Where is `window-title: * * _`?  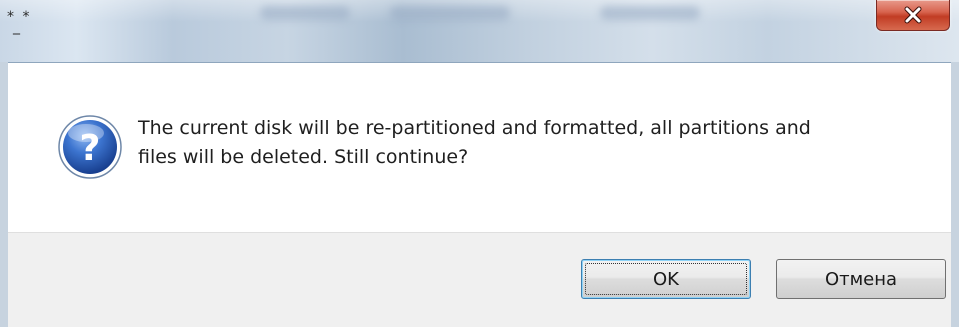 window-title: * * _ is located at coordinates (19, 22).